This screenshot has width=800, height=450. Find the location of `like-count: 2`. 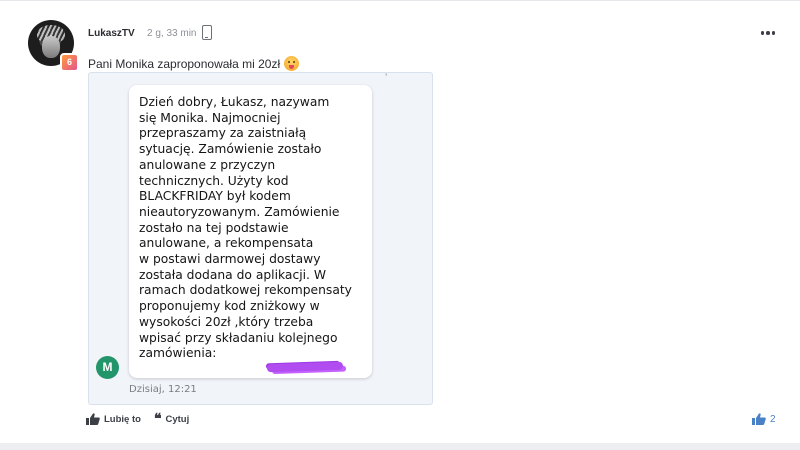

like-count: 2 is located at coordinates (773, 419).